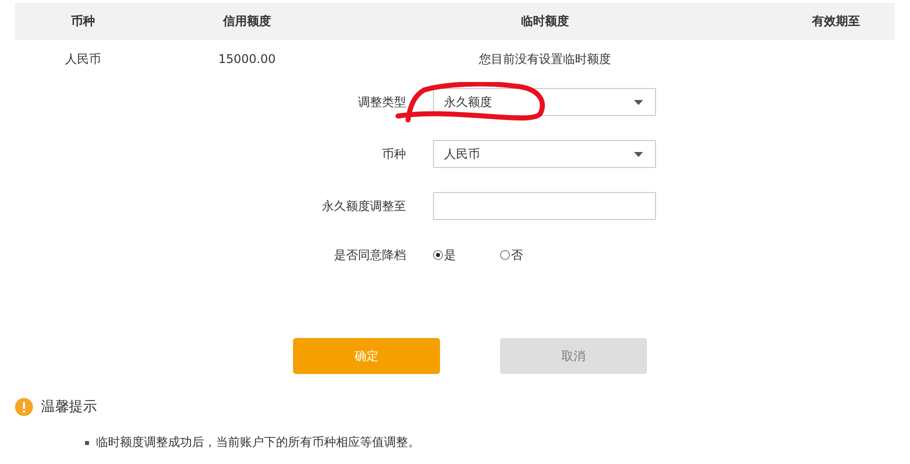 This screenshot has height=464, width=910. I want to click on field-label: 币种, so click(394, 154).